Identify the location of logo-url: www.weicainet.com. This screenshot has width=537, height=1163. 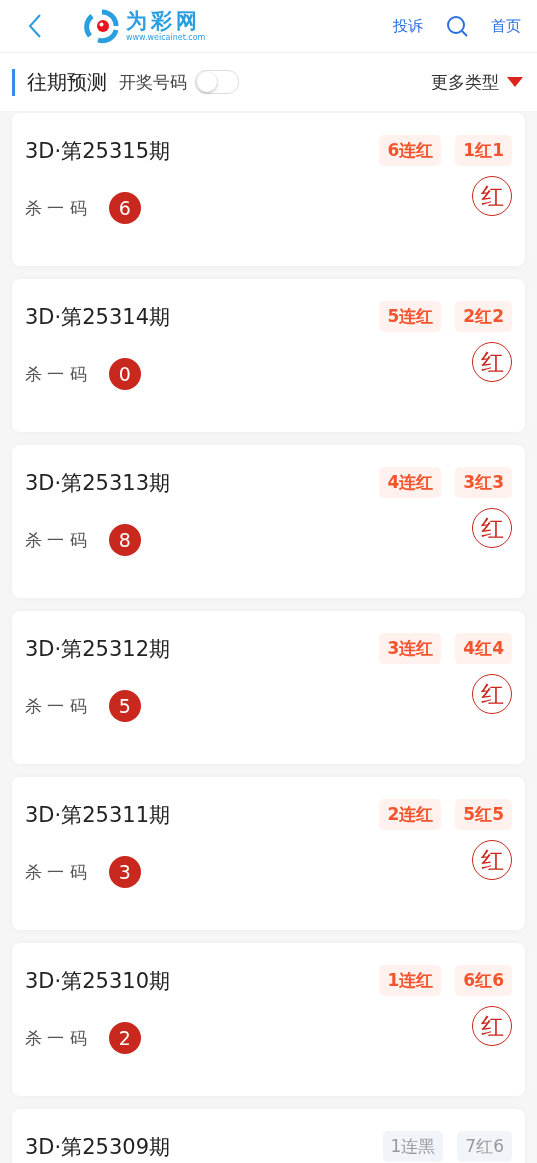
(166, 37).